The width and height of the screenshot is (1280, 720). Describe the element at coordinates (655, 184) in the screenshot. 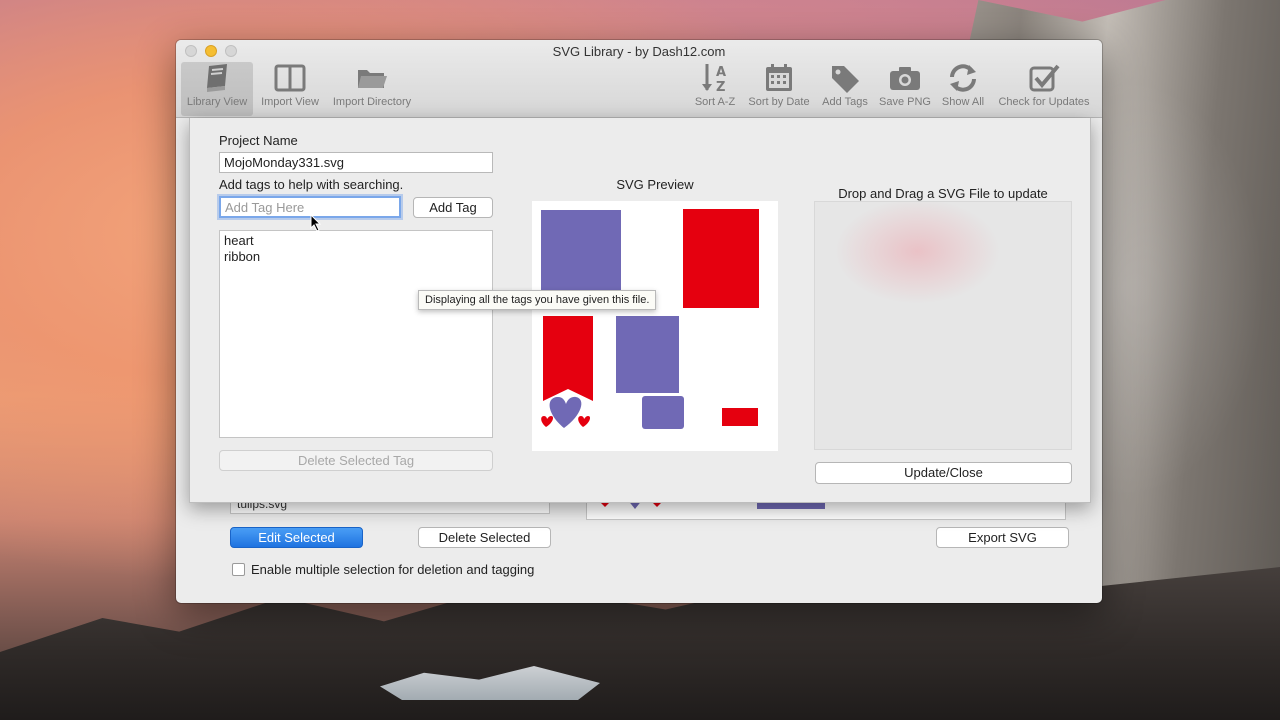

I see `svg-preview-title: SVG Preview` at that location.